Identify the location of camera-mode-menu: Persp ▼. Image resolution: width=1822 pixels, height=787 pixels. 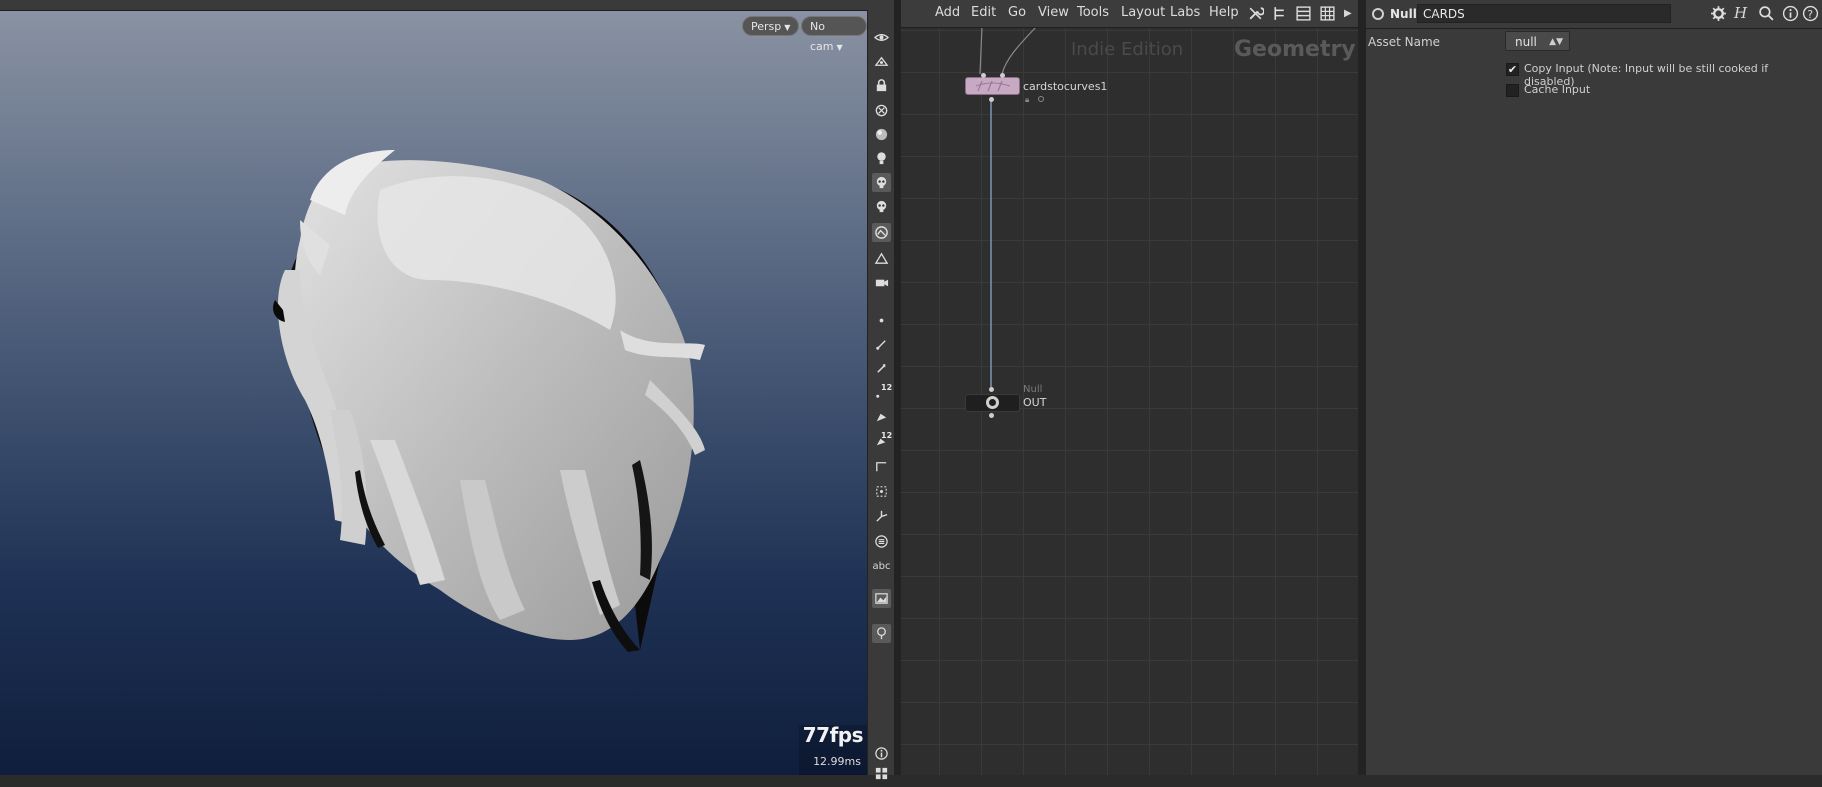
(771, 26).